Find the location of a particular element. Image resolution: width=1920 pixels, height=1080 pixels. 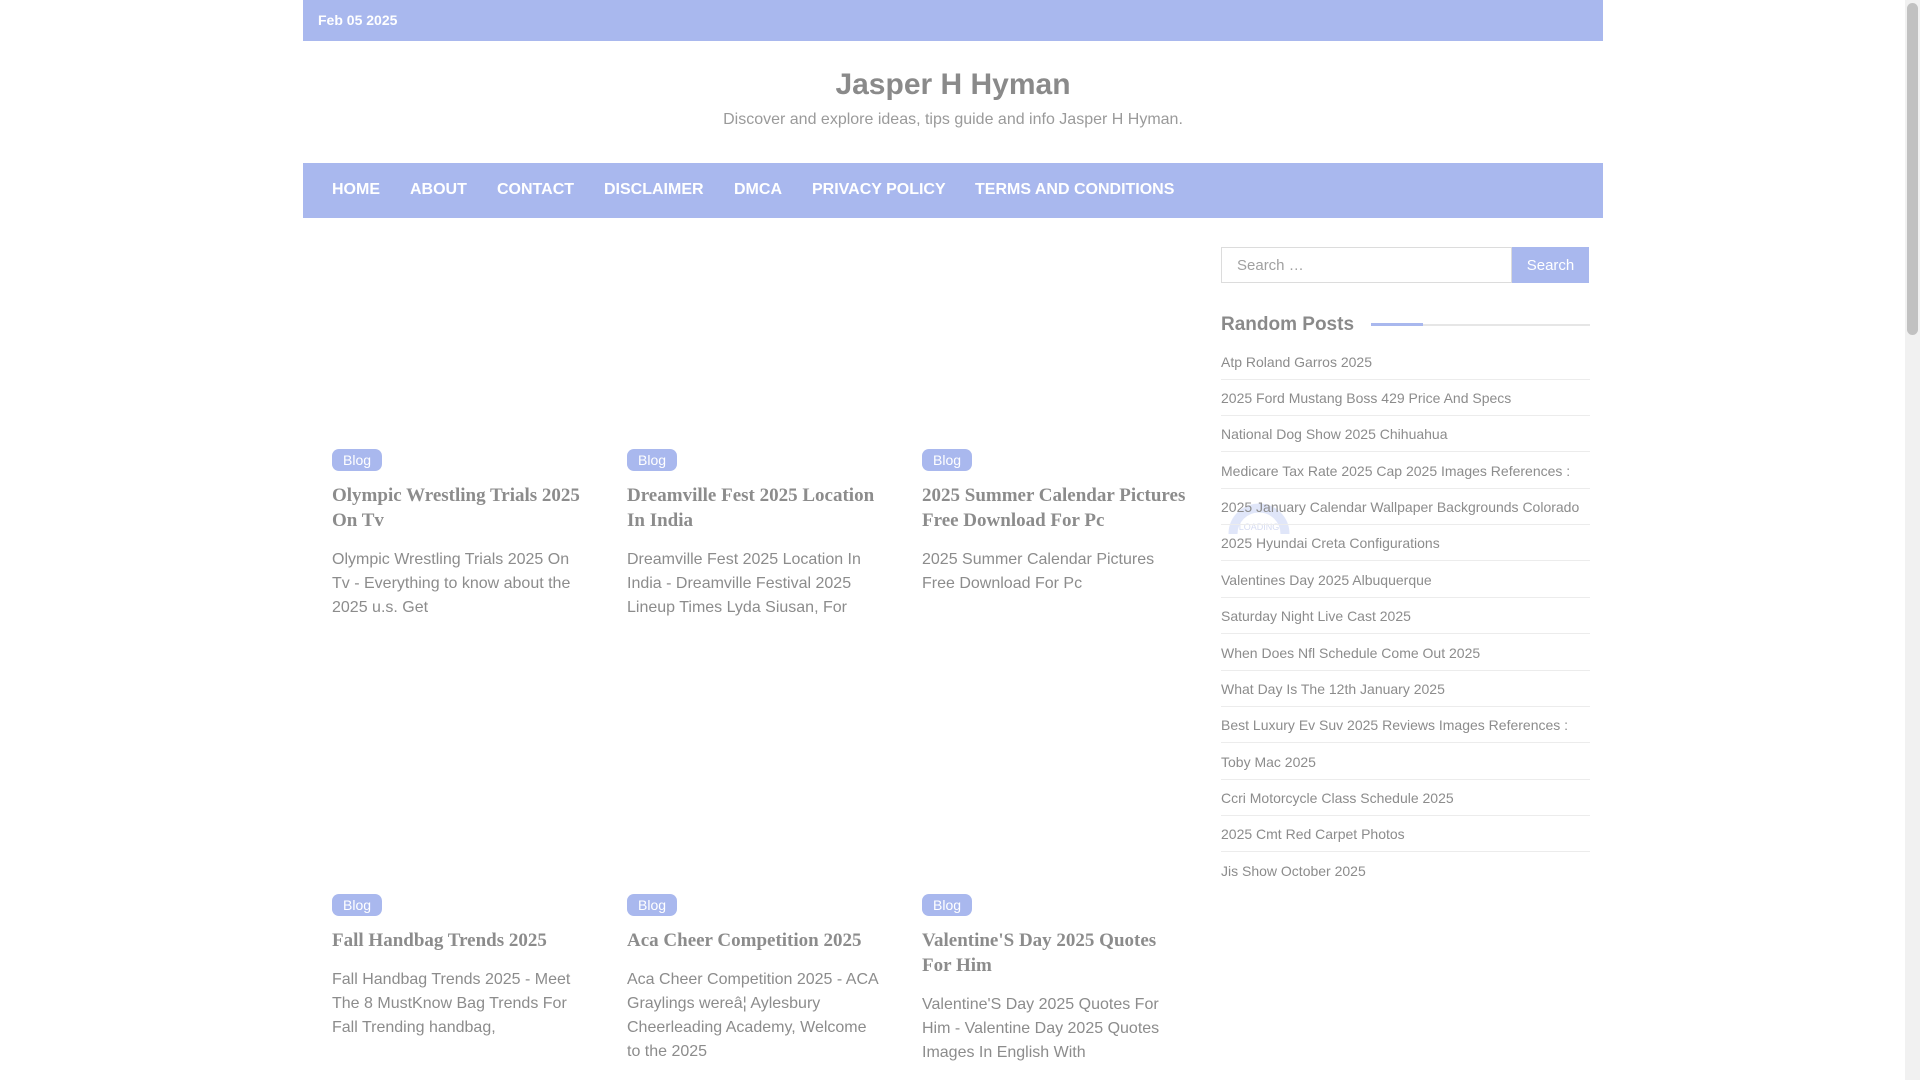

nav-privacy-policy: PRIVACY POLICY is located at coordinates (879, 190).